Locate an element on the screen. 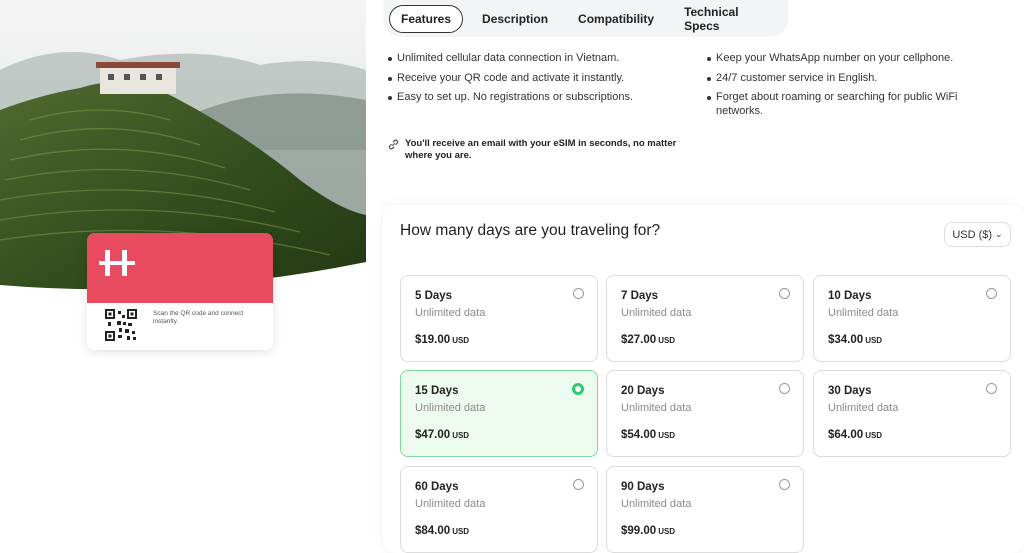 The height and width of the screenshot is (553, 1024). plan-price-amount: $99.00 is located at coordinates (639, 531).